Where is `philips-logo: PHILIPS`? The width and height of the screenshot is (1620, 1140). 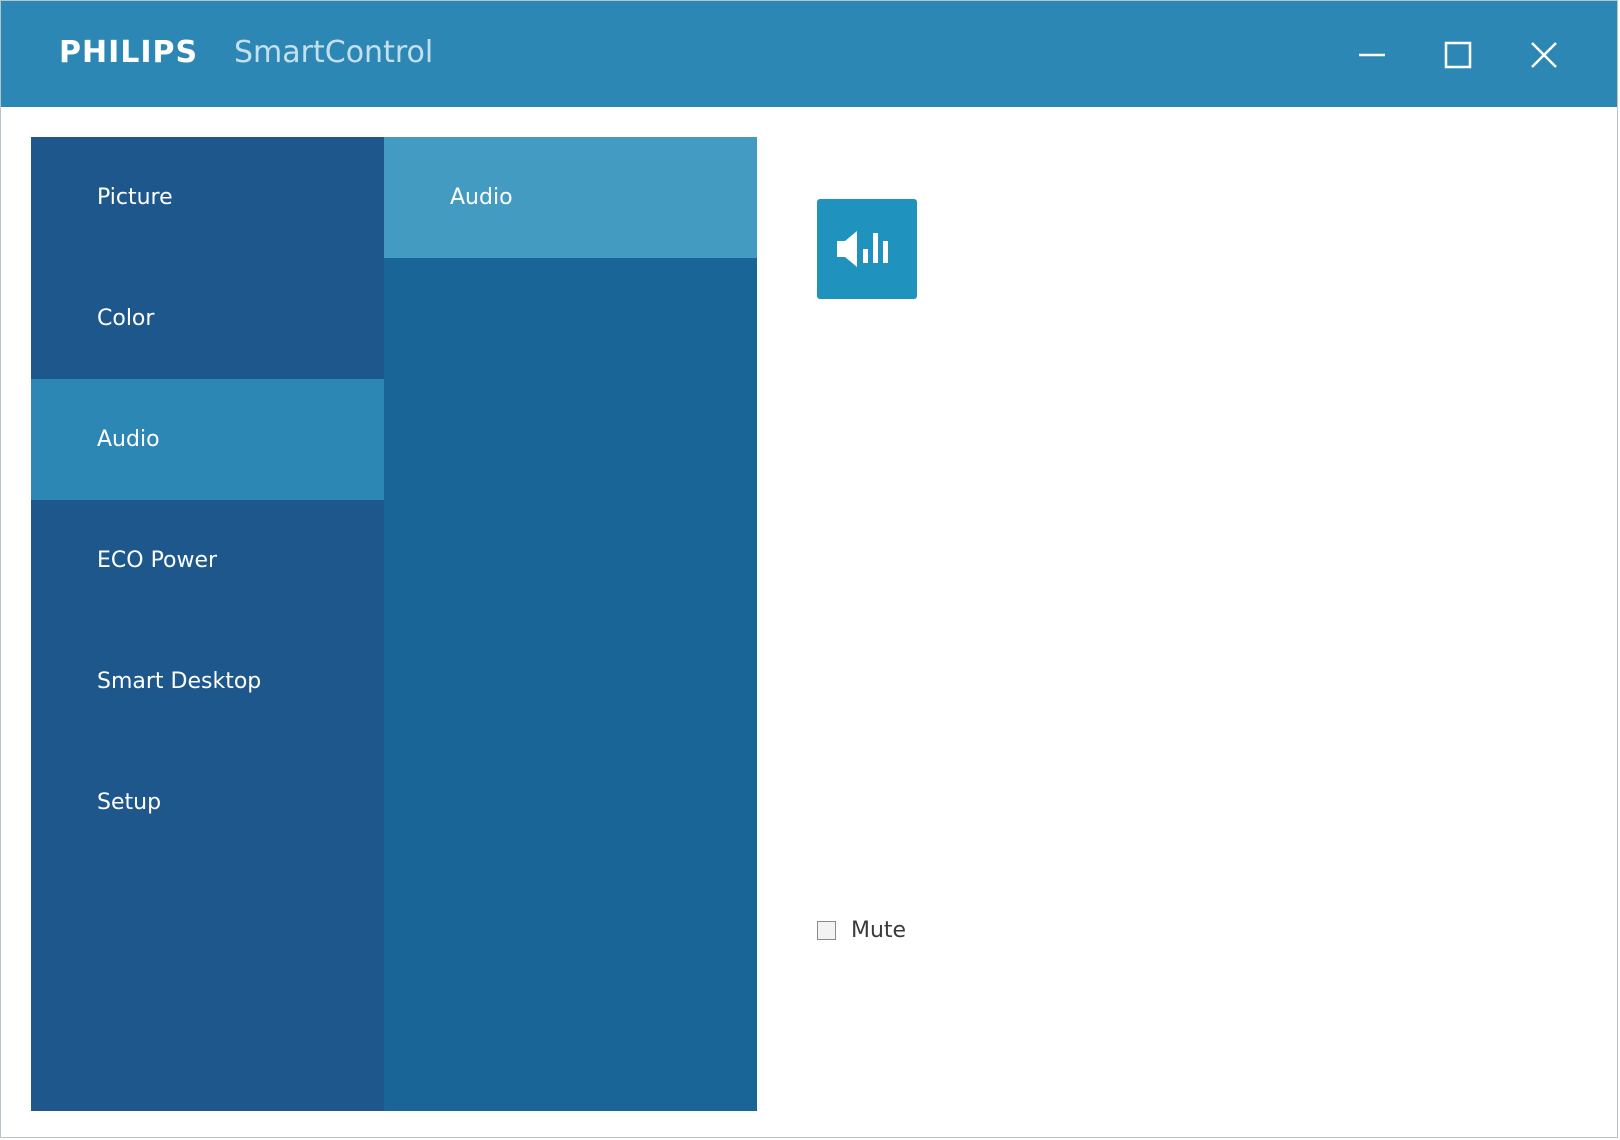 philips-logo: PHILIPS is located at coordinates (129, 52).